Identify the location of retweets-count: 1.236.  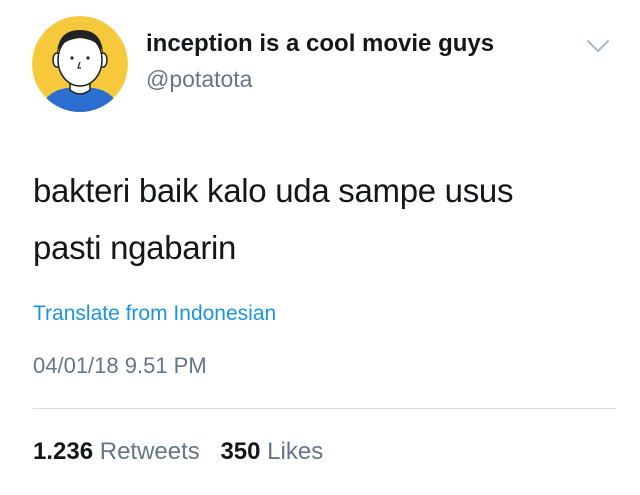
(63, 451).